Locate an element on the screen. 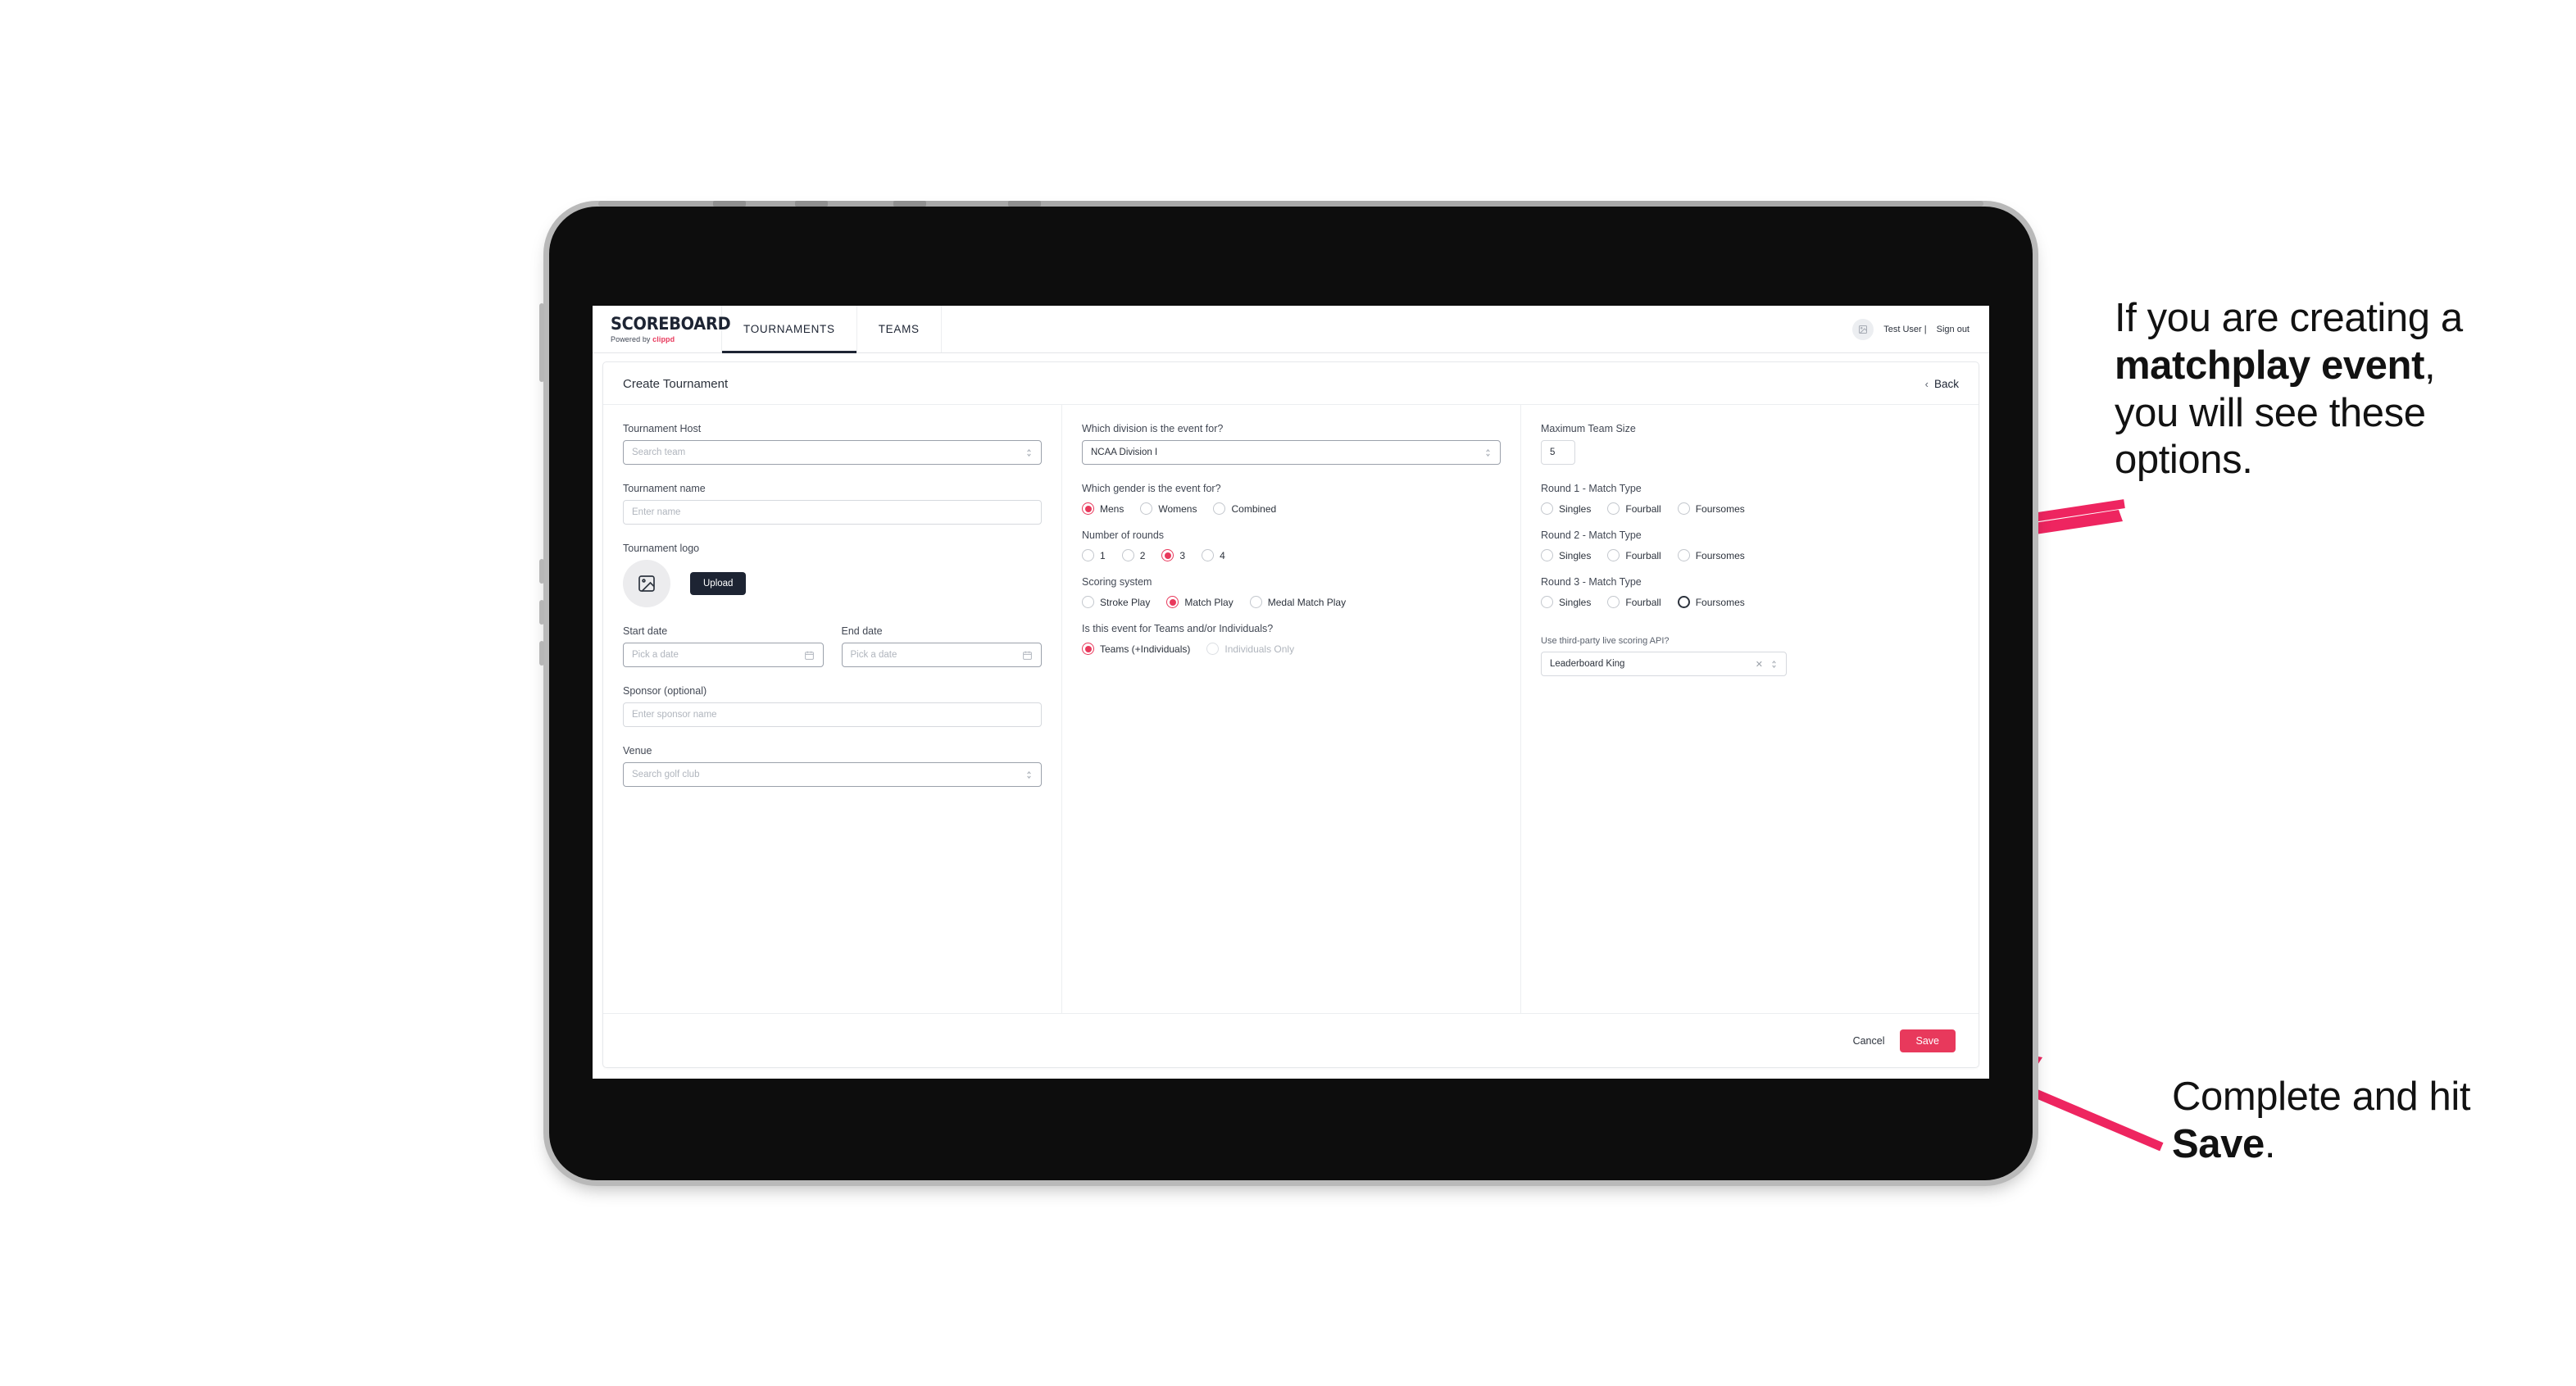 The height and width of the screenshot is (1386, 2576). tournament-name-input: Enter name is located at coordinates (832, 512).